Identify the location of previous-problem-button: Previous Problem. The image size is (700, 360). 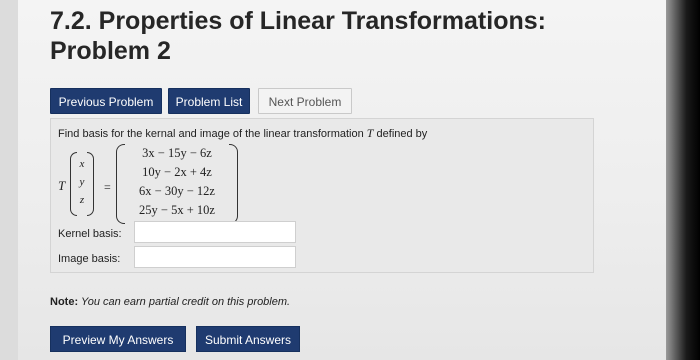
(106, 101).